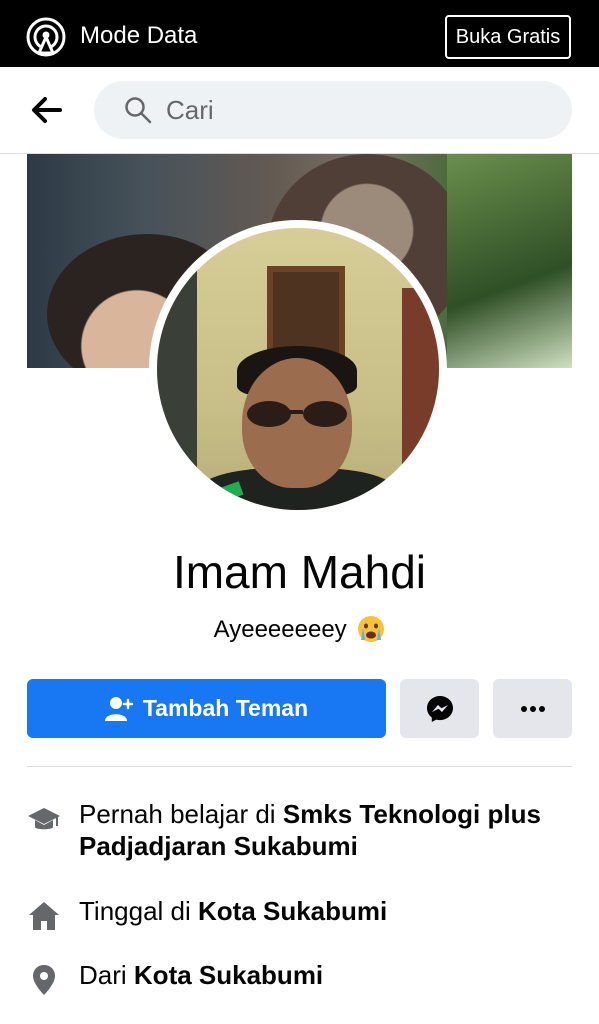 This screenshot has width=599, height=1024. I want to click on info-education-prefix: Pernah belajar di, so click(181, 814).